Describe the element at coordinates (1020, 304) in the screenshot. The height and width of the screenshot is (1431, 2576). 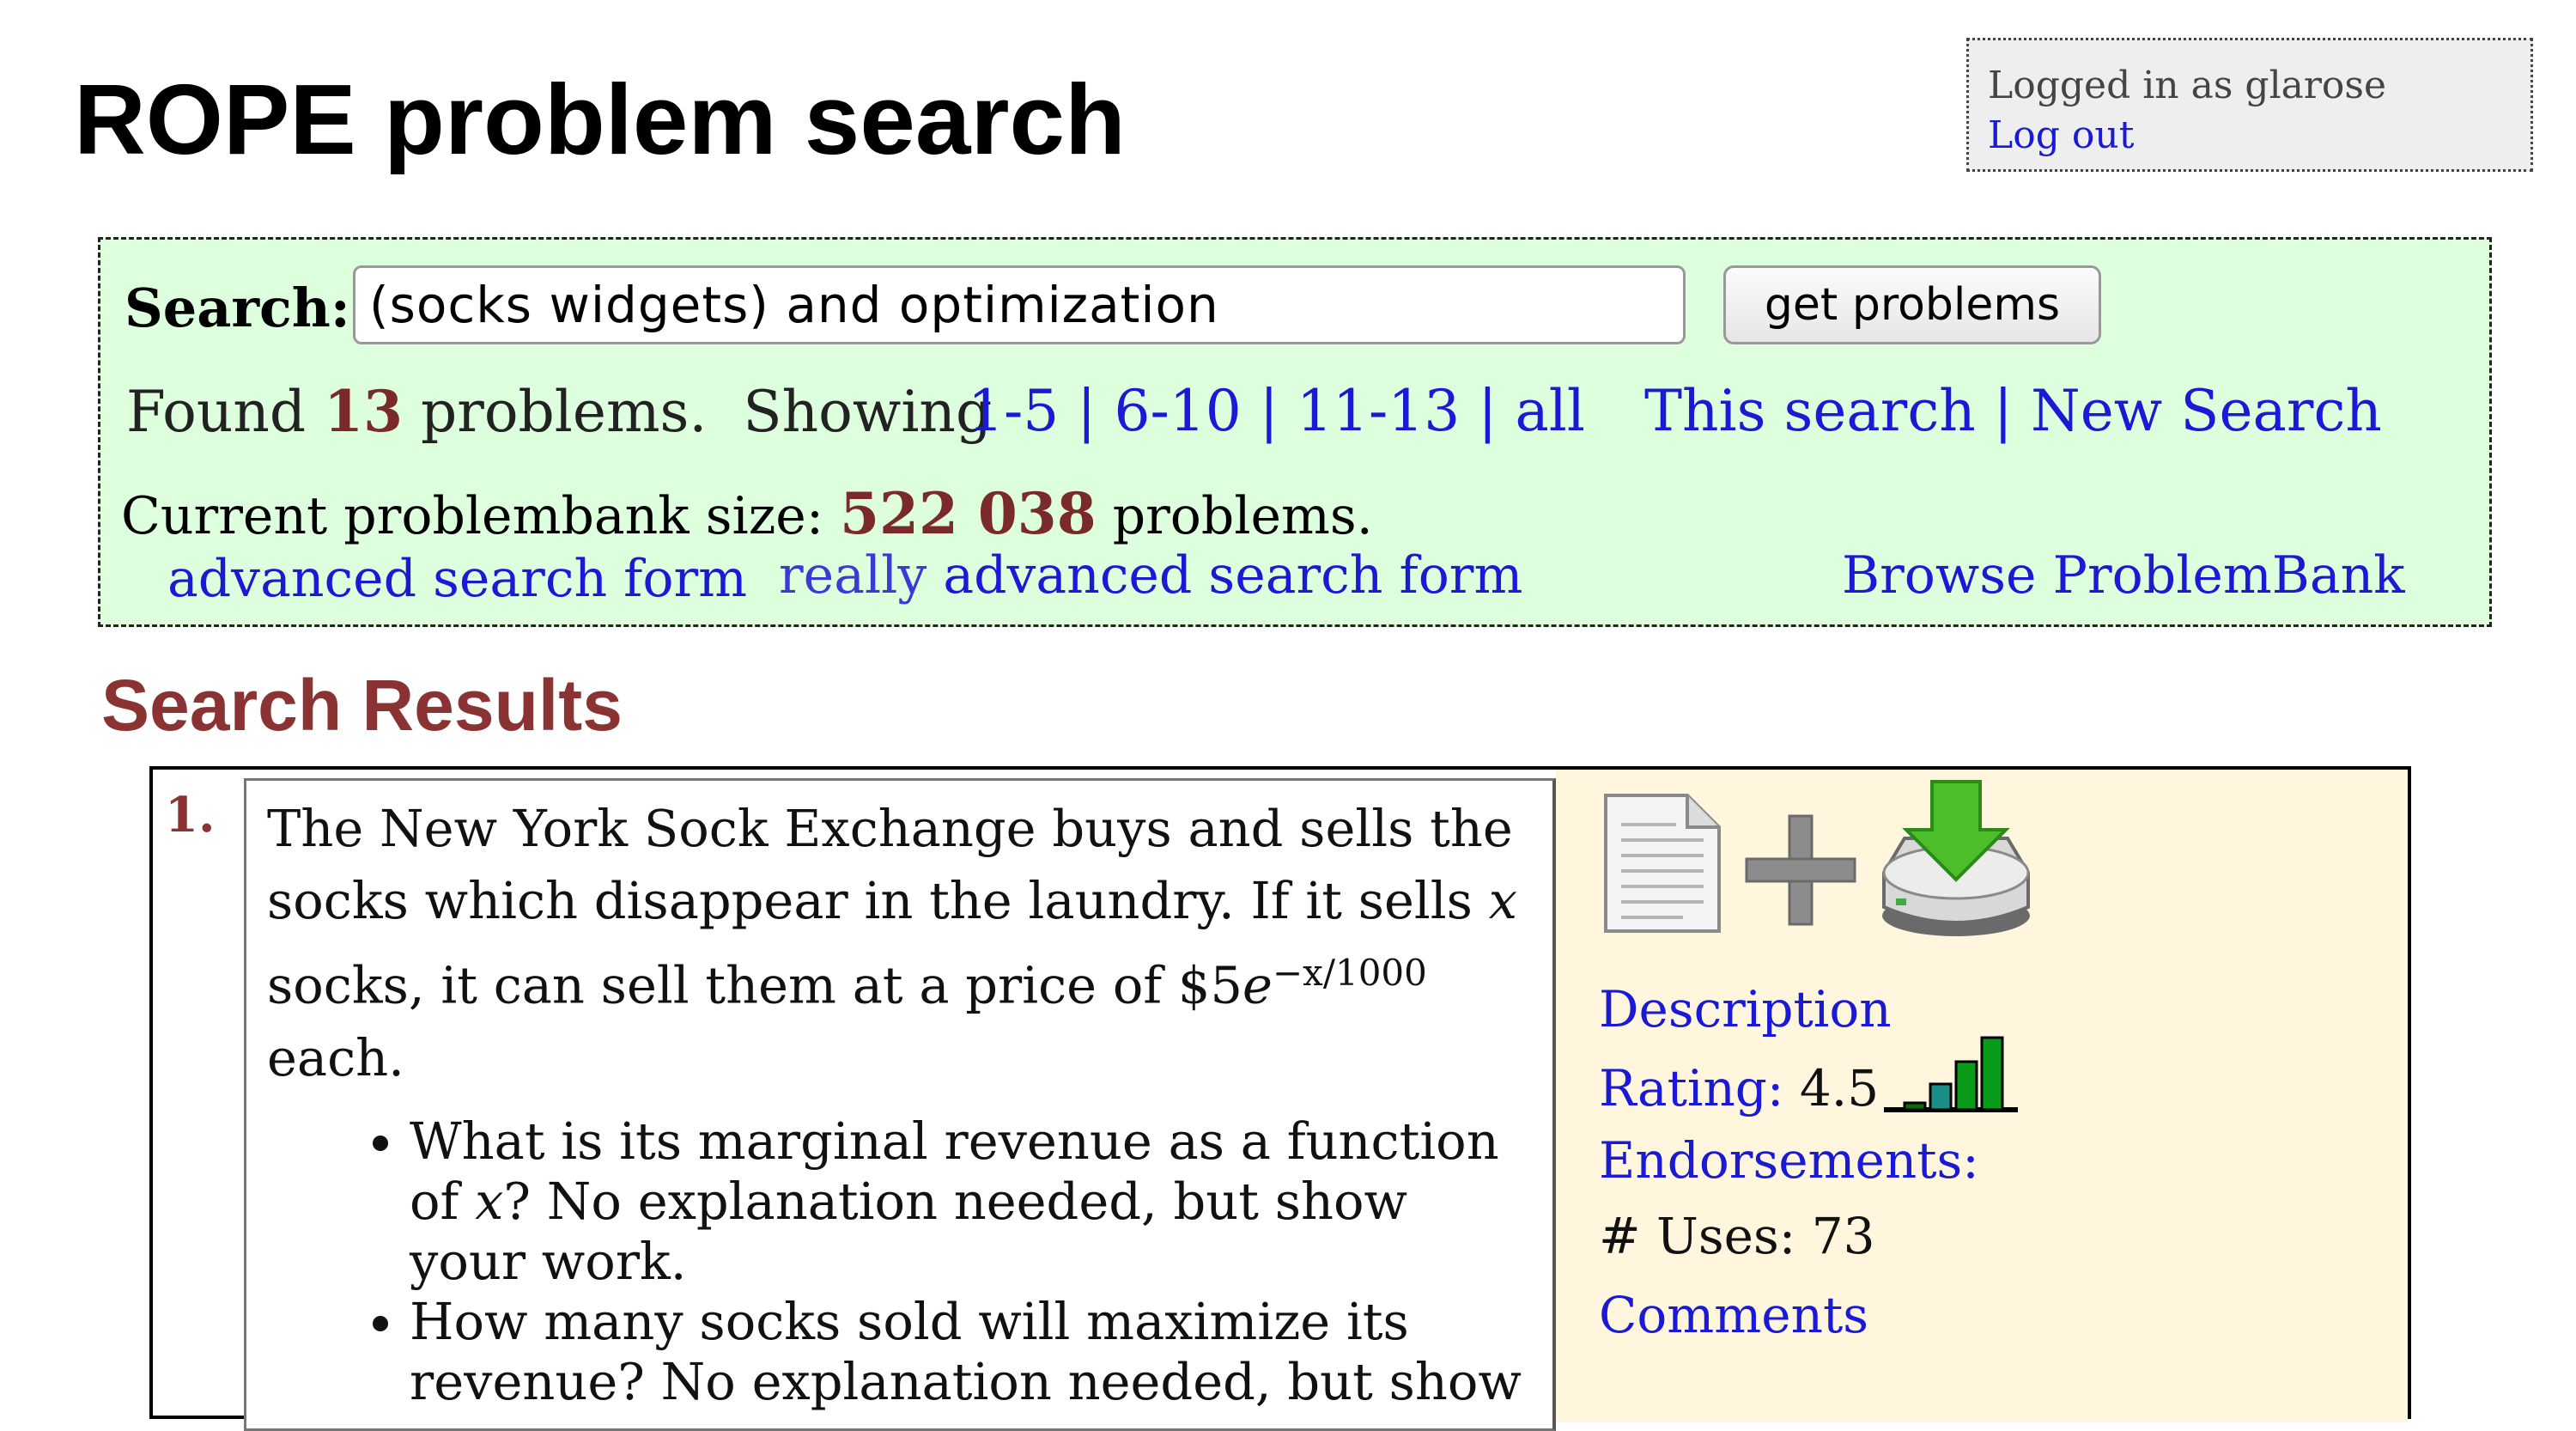
I see `search-input` at that location.